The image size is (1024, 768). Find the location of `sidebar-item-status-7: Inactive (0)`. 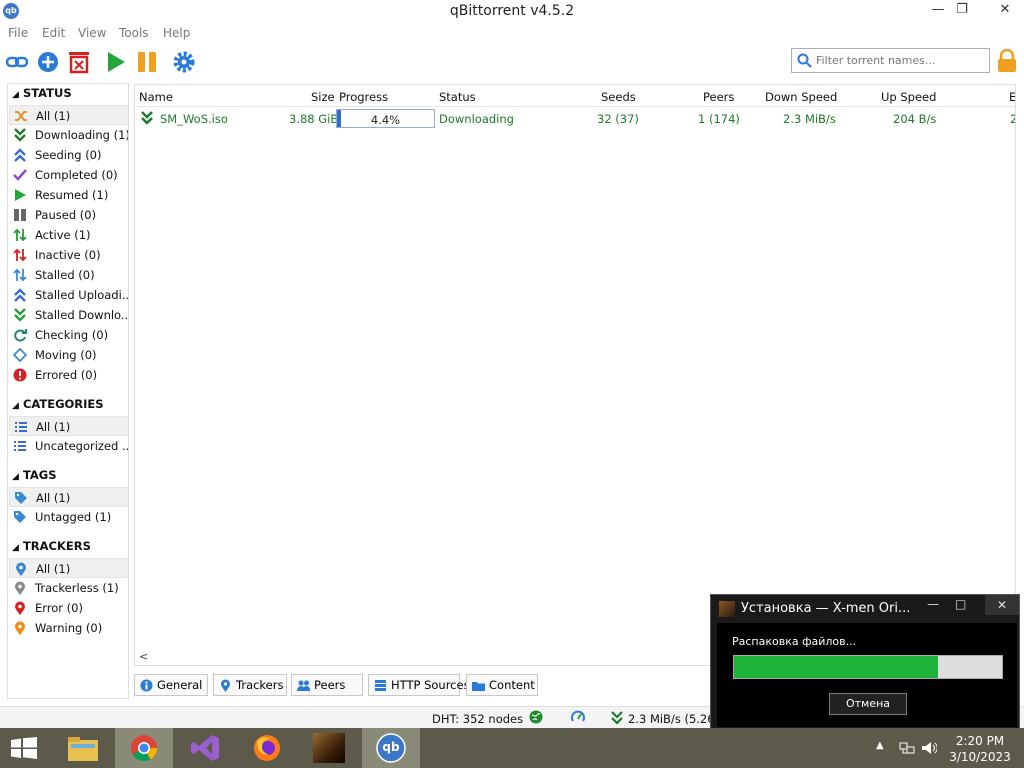

sidebar-item-status-7: Inactive (0) is located at coordinates (68, 255).